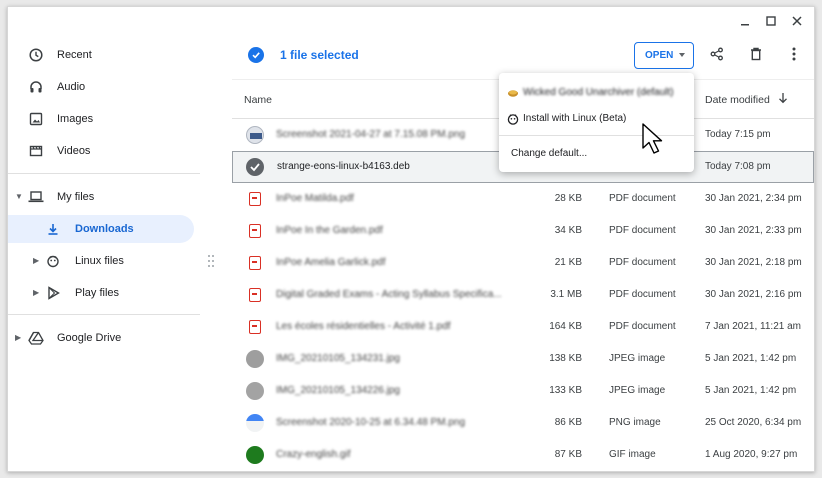 This screenshot has width=822, height=478. What do you see at coordinates (36, 87) in the screenshot?
I see `headphones-icon` at bounding box center [36, 87].